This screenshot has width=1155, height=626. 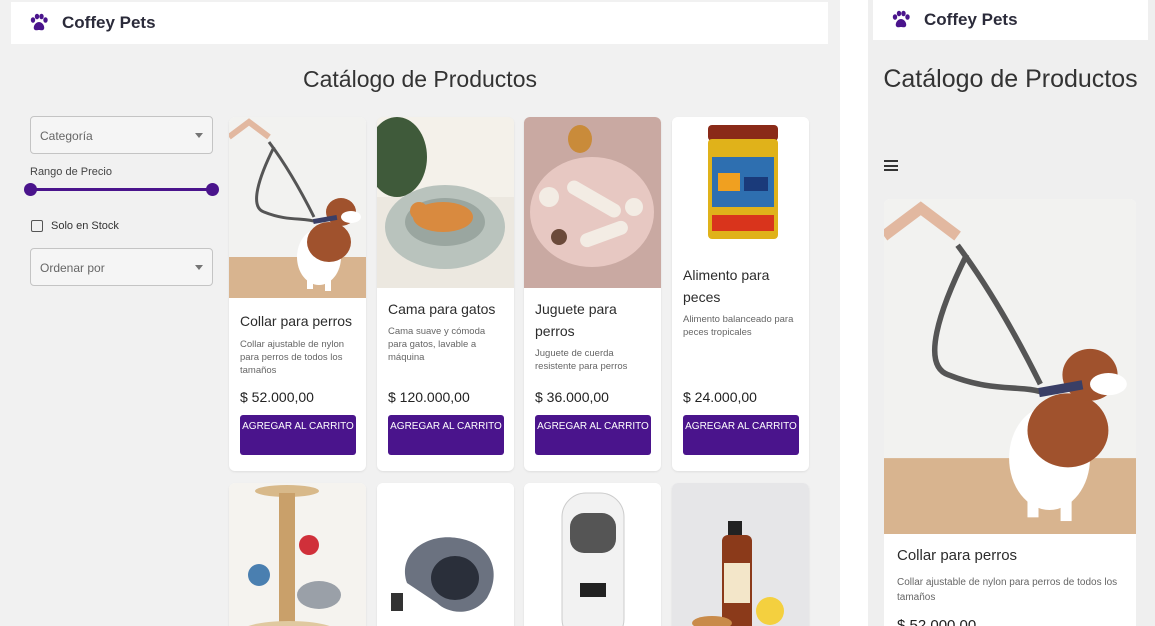 What do you see at coordinates (121, 267) in the screenshot?
I see `sort-select: Ordenar por` at bounding box center [121, 267].